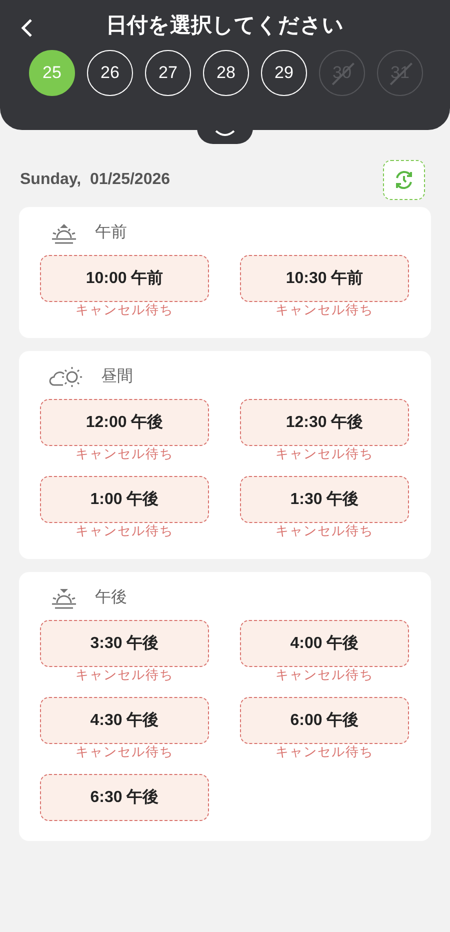  I want to click on time-slot-button: 3:30 午後, so click(124, 643).